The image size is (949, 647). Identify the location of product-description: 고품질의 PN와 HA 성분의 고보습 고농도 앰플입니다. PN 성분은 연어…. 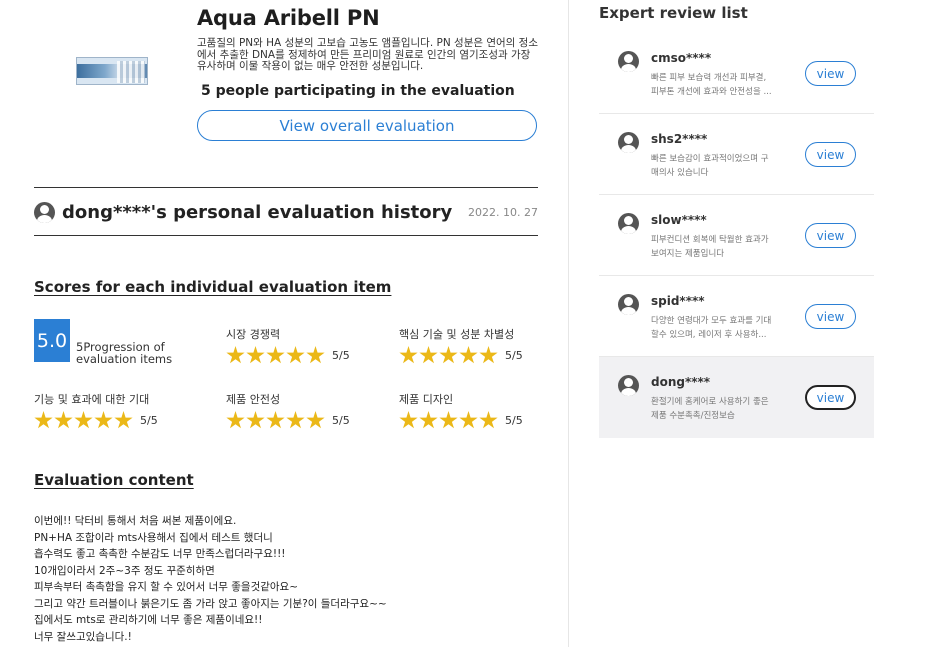
(367, 54).